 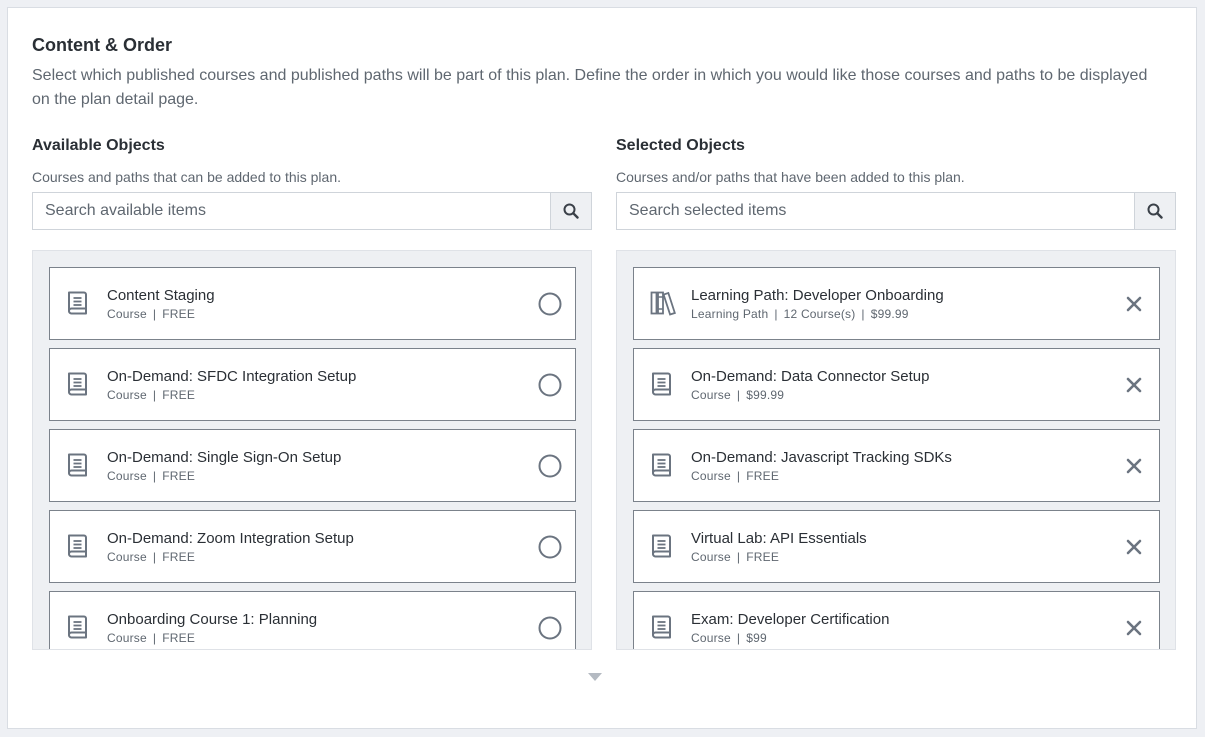 I want to click on item-title: On-Demand: Zoom Integration Setup, so click(x=230, y=538).